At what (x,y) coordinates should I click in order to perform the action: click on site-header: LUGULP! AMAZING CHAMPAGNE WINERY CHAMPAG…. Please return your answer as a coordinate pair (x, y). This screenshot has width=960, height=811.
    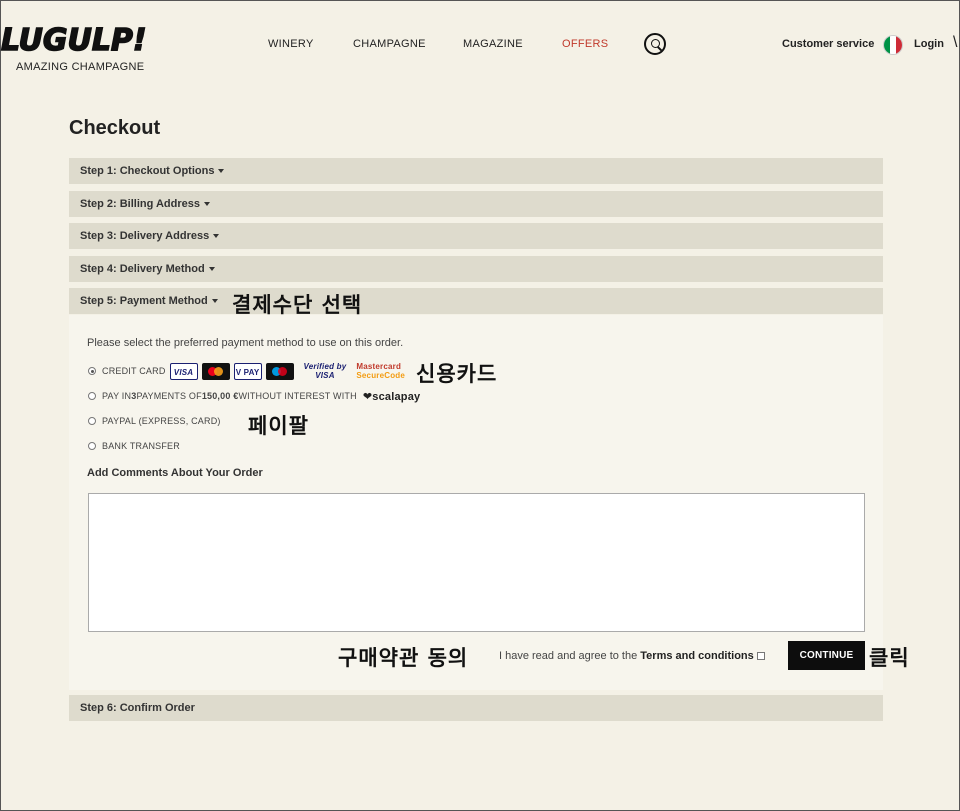
    Looking at the image, I should click on (479, 43).